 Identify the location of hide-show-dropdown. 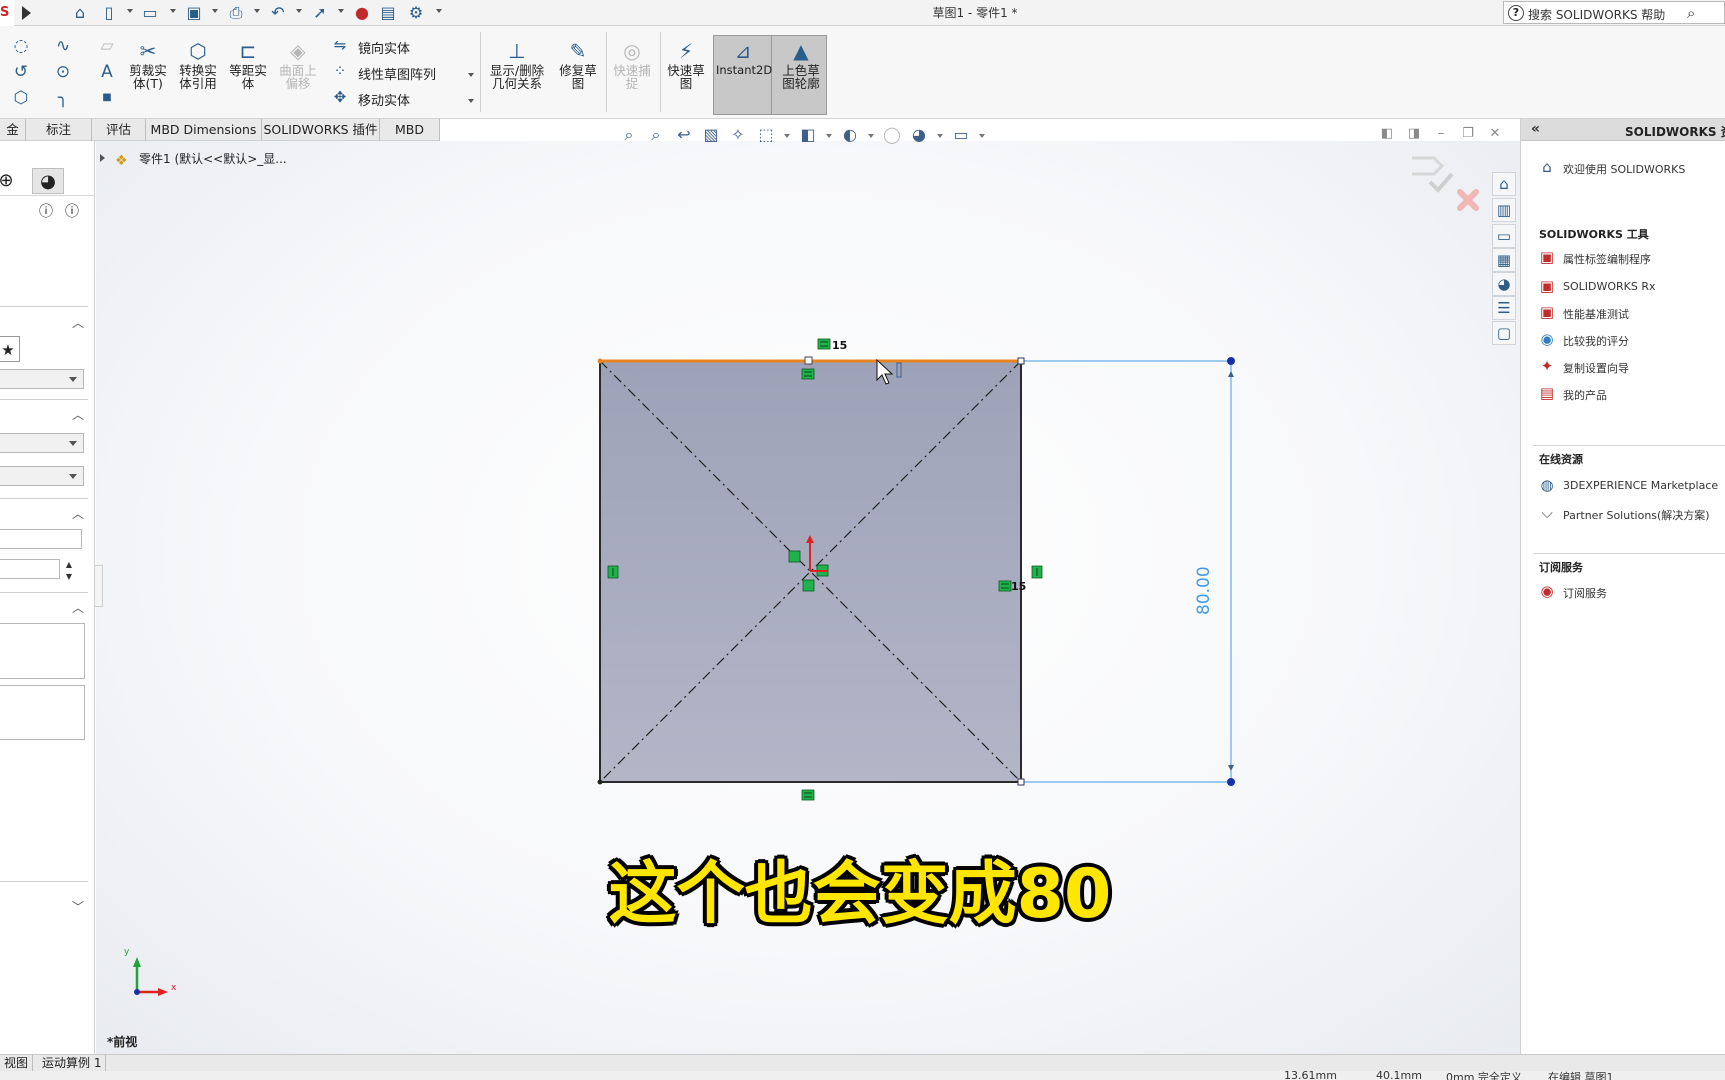
(871, 136).